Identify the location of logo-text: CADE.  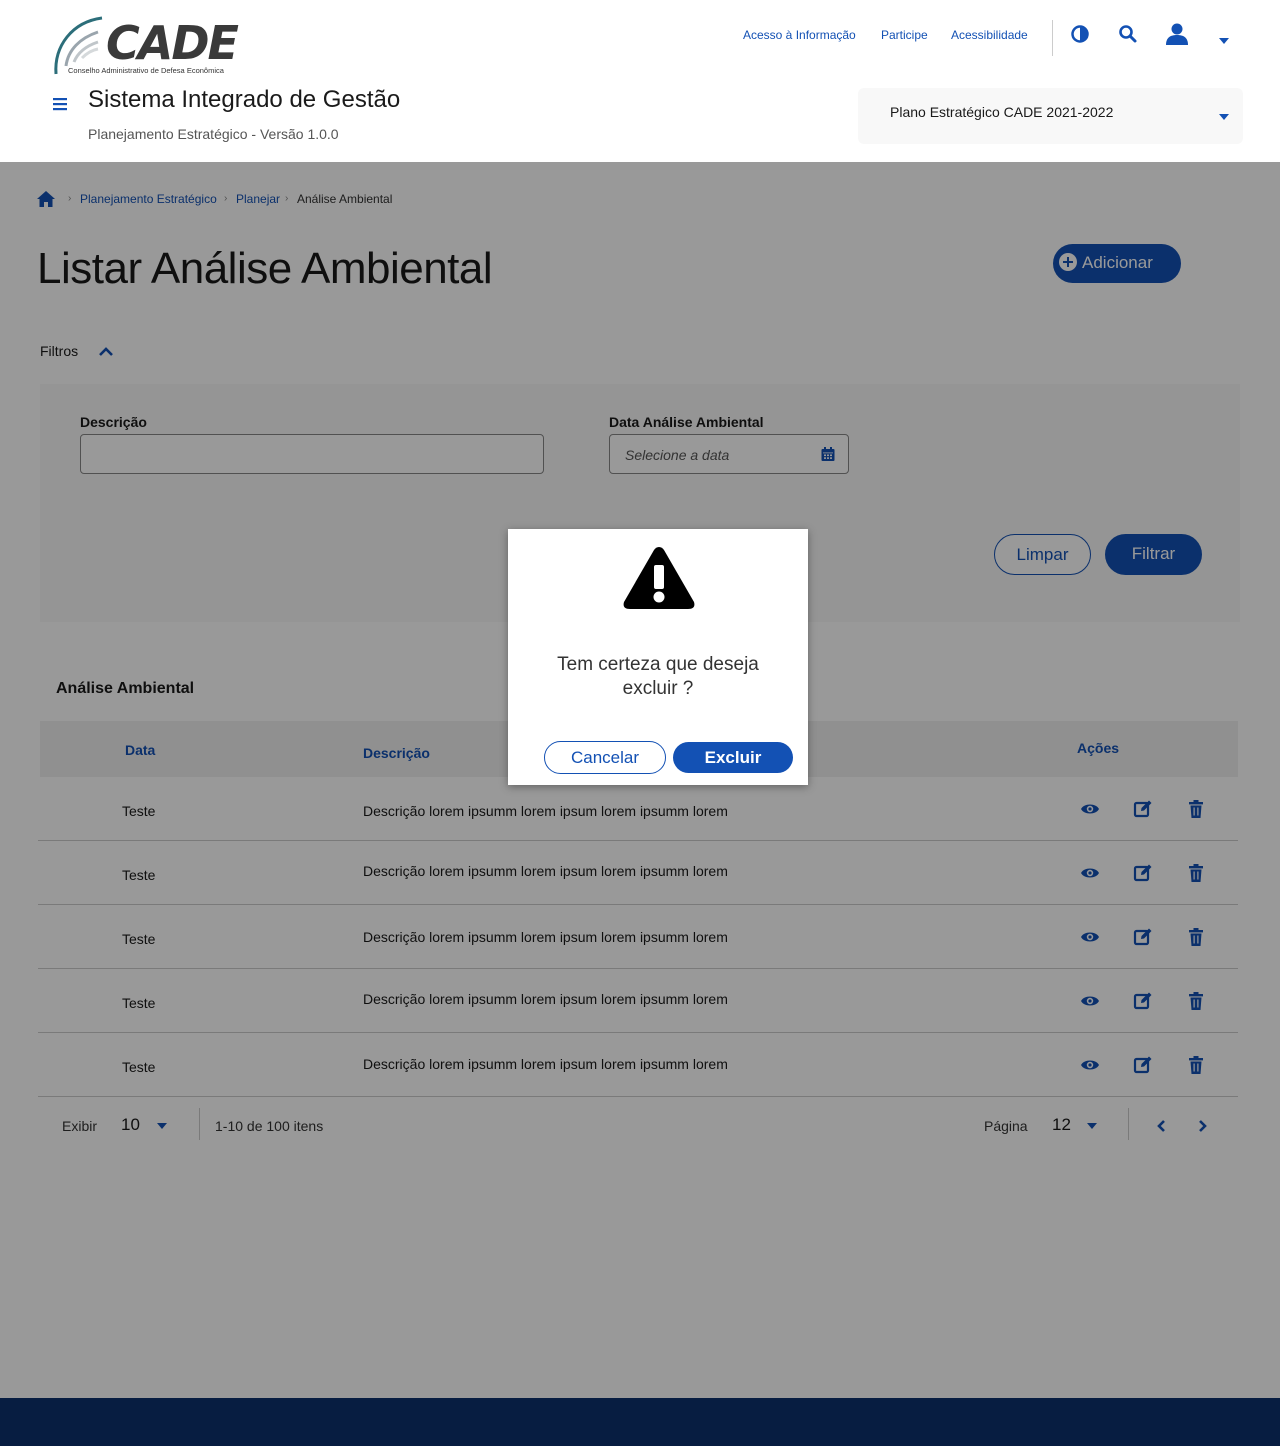
(172, 43).